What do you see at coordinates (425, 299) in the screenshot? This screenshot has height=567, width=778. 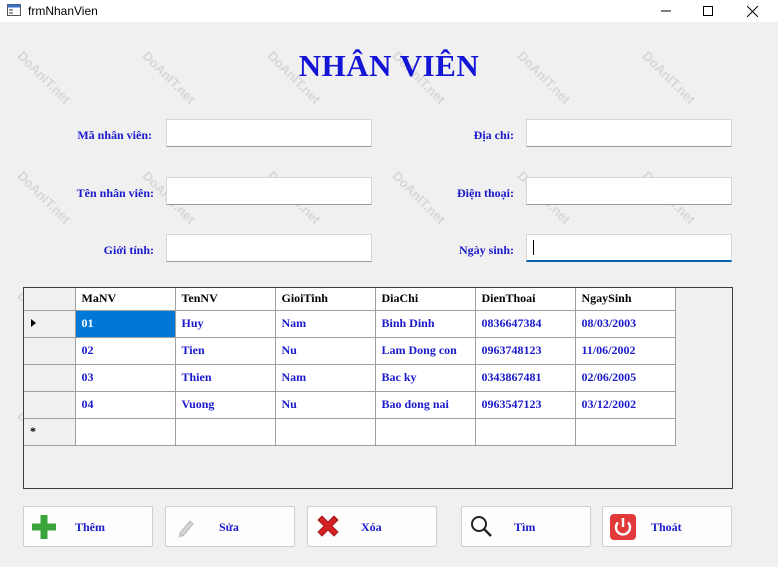 I see `col-header-diachi: DiaChi` at bounding box center [425, 299].